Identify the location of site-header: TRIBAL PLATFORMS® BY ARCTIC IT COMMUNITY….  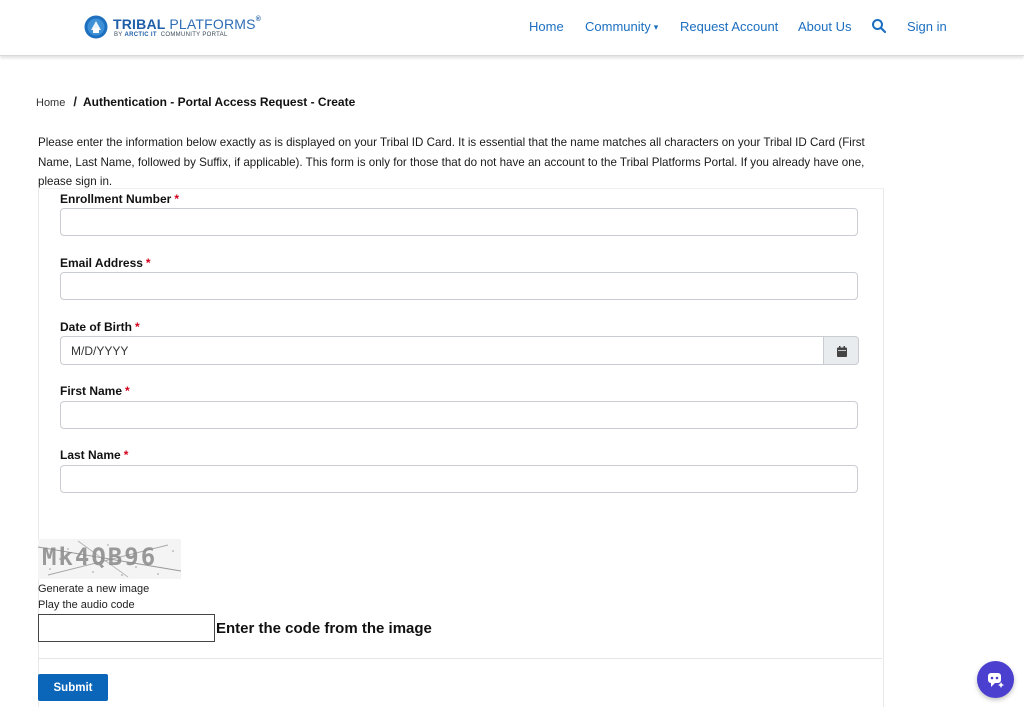
(512, 28).